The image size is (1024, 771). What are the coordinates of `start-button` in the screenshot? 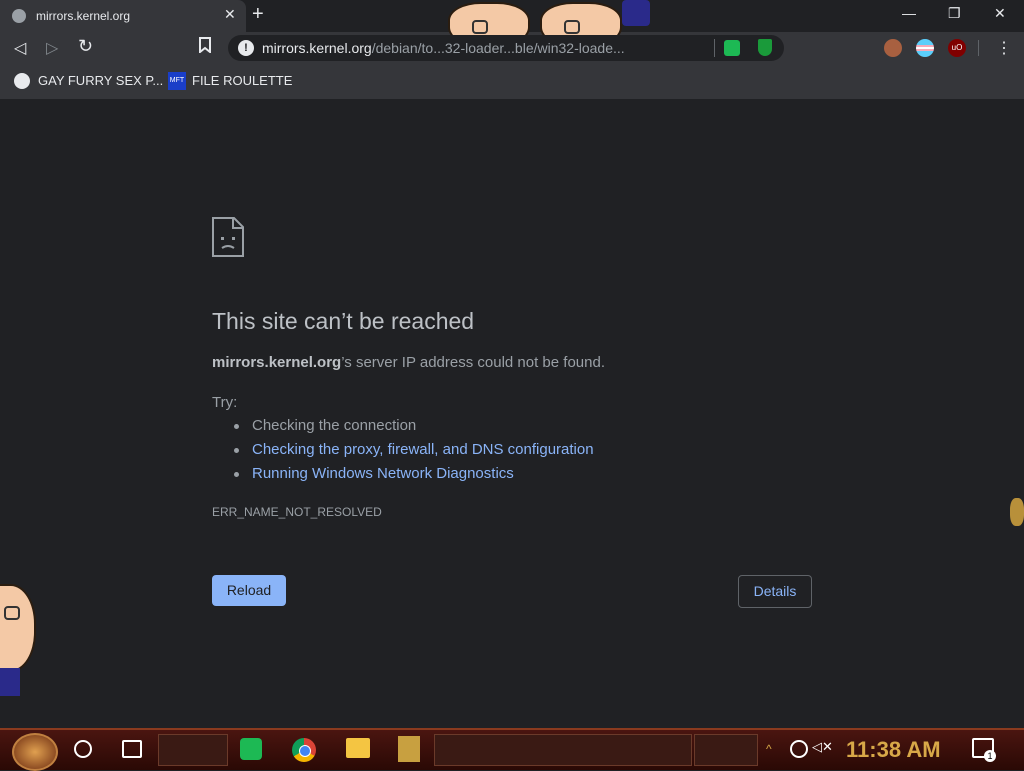 It's located at (35, 752).